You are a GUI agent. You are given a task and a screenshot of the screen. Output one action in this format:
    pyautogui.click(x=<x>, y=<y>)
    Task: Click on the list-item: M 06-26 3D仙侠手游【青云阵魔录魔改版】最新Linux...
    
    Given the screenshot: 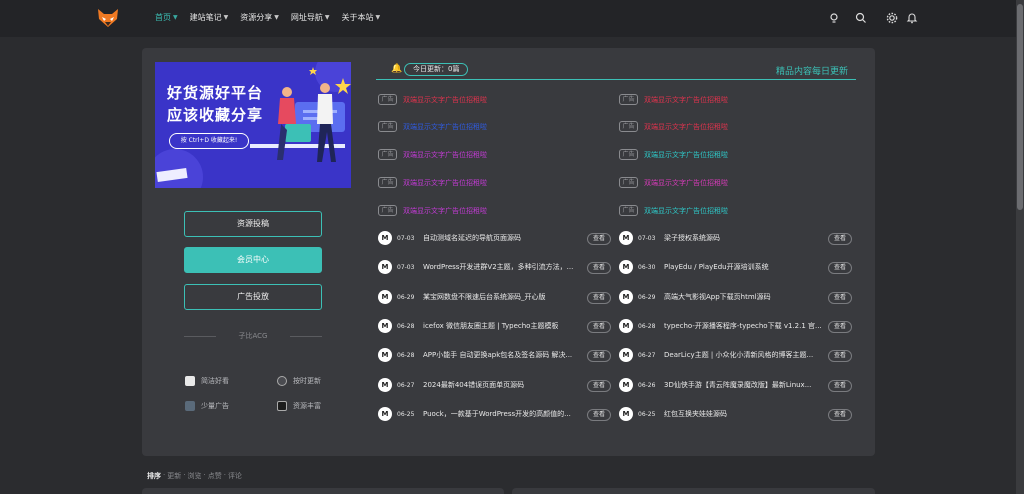 What is the action you would take?
    pyautogui.click(x=715, y=385)
    